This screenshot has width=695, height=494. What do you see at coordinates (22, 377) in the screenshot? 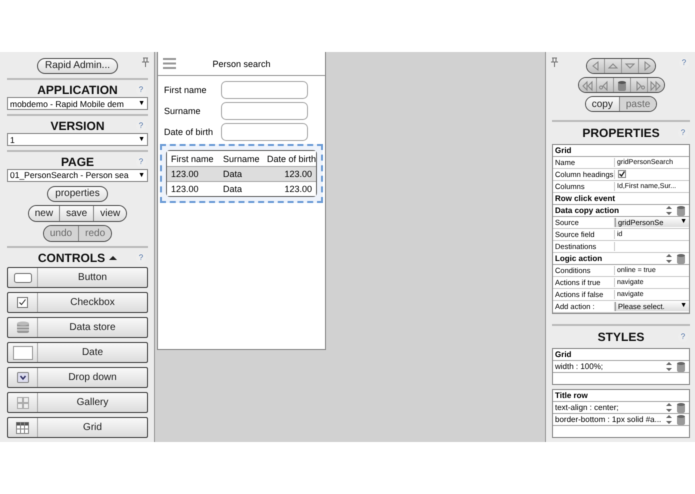
I see `dropdown-icon` at bounding box center [22, 377].